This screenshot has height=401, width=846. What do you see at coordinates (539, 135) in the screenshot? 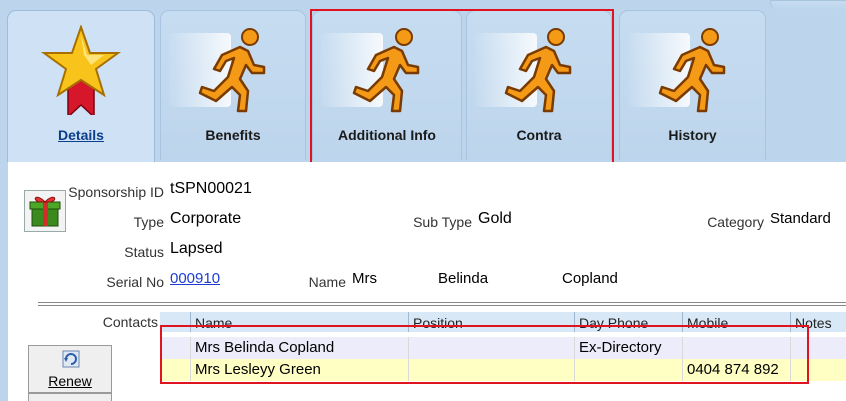
I see `tab-contra-label: Contra` at bounding box center [539, 135].